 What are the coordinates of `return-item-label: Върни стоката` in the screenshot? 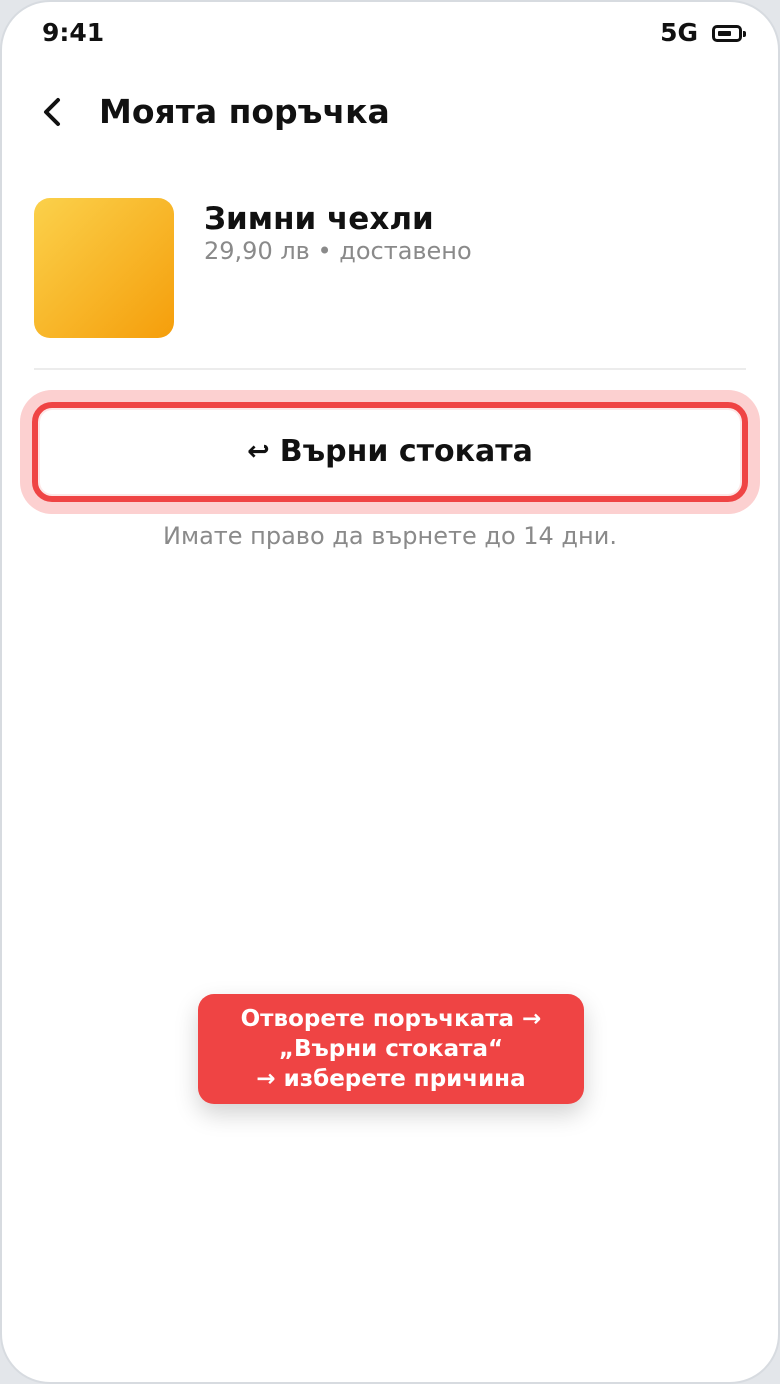 It's located at (406, 451).